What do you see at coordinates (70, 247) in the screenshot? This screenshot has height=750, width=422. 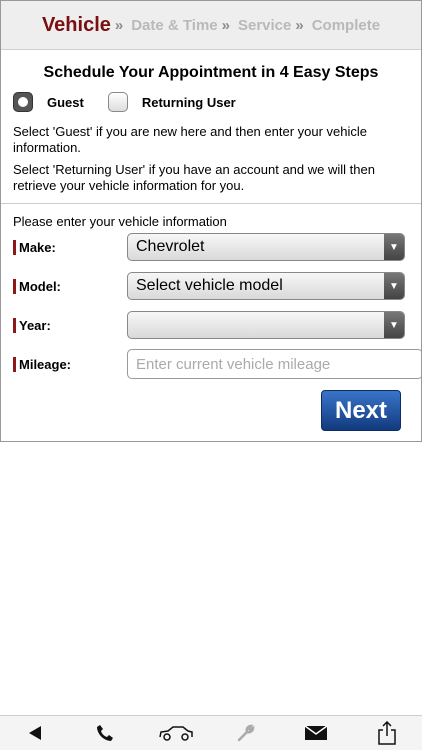 I see `make-label: Make:` at bounding box center [70, 247].